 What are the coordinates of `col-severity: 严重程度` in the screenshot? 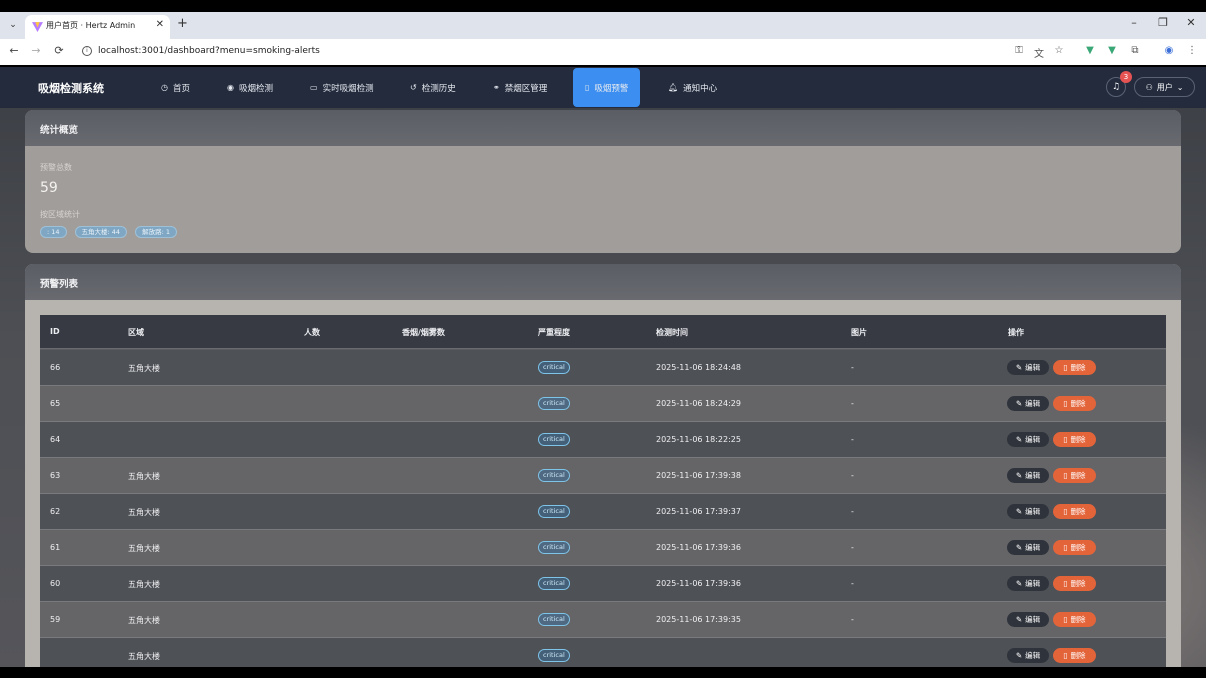 It's located at (554, 332).